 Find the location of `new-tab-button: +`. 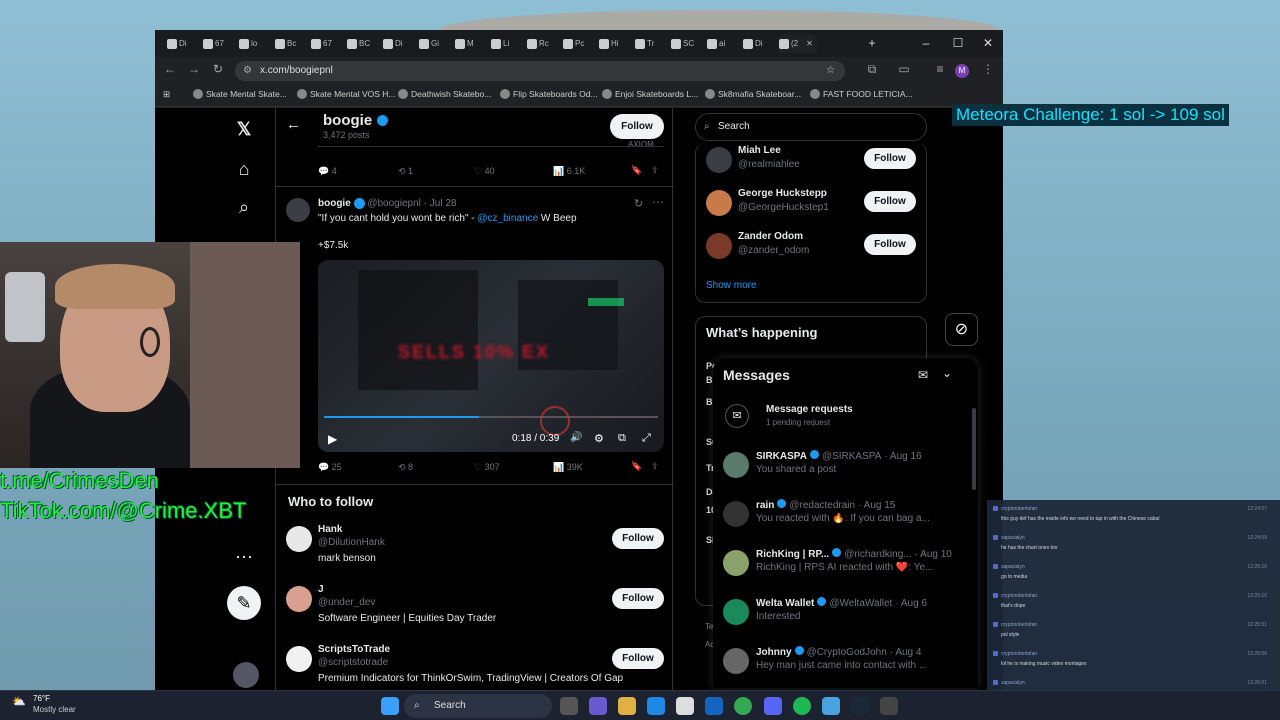

new-tab-button: + is located at coordinates (872, 43).